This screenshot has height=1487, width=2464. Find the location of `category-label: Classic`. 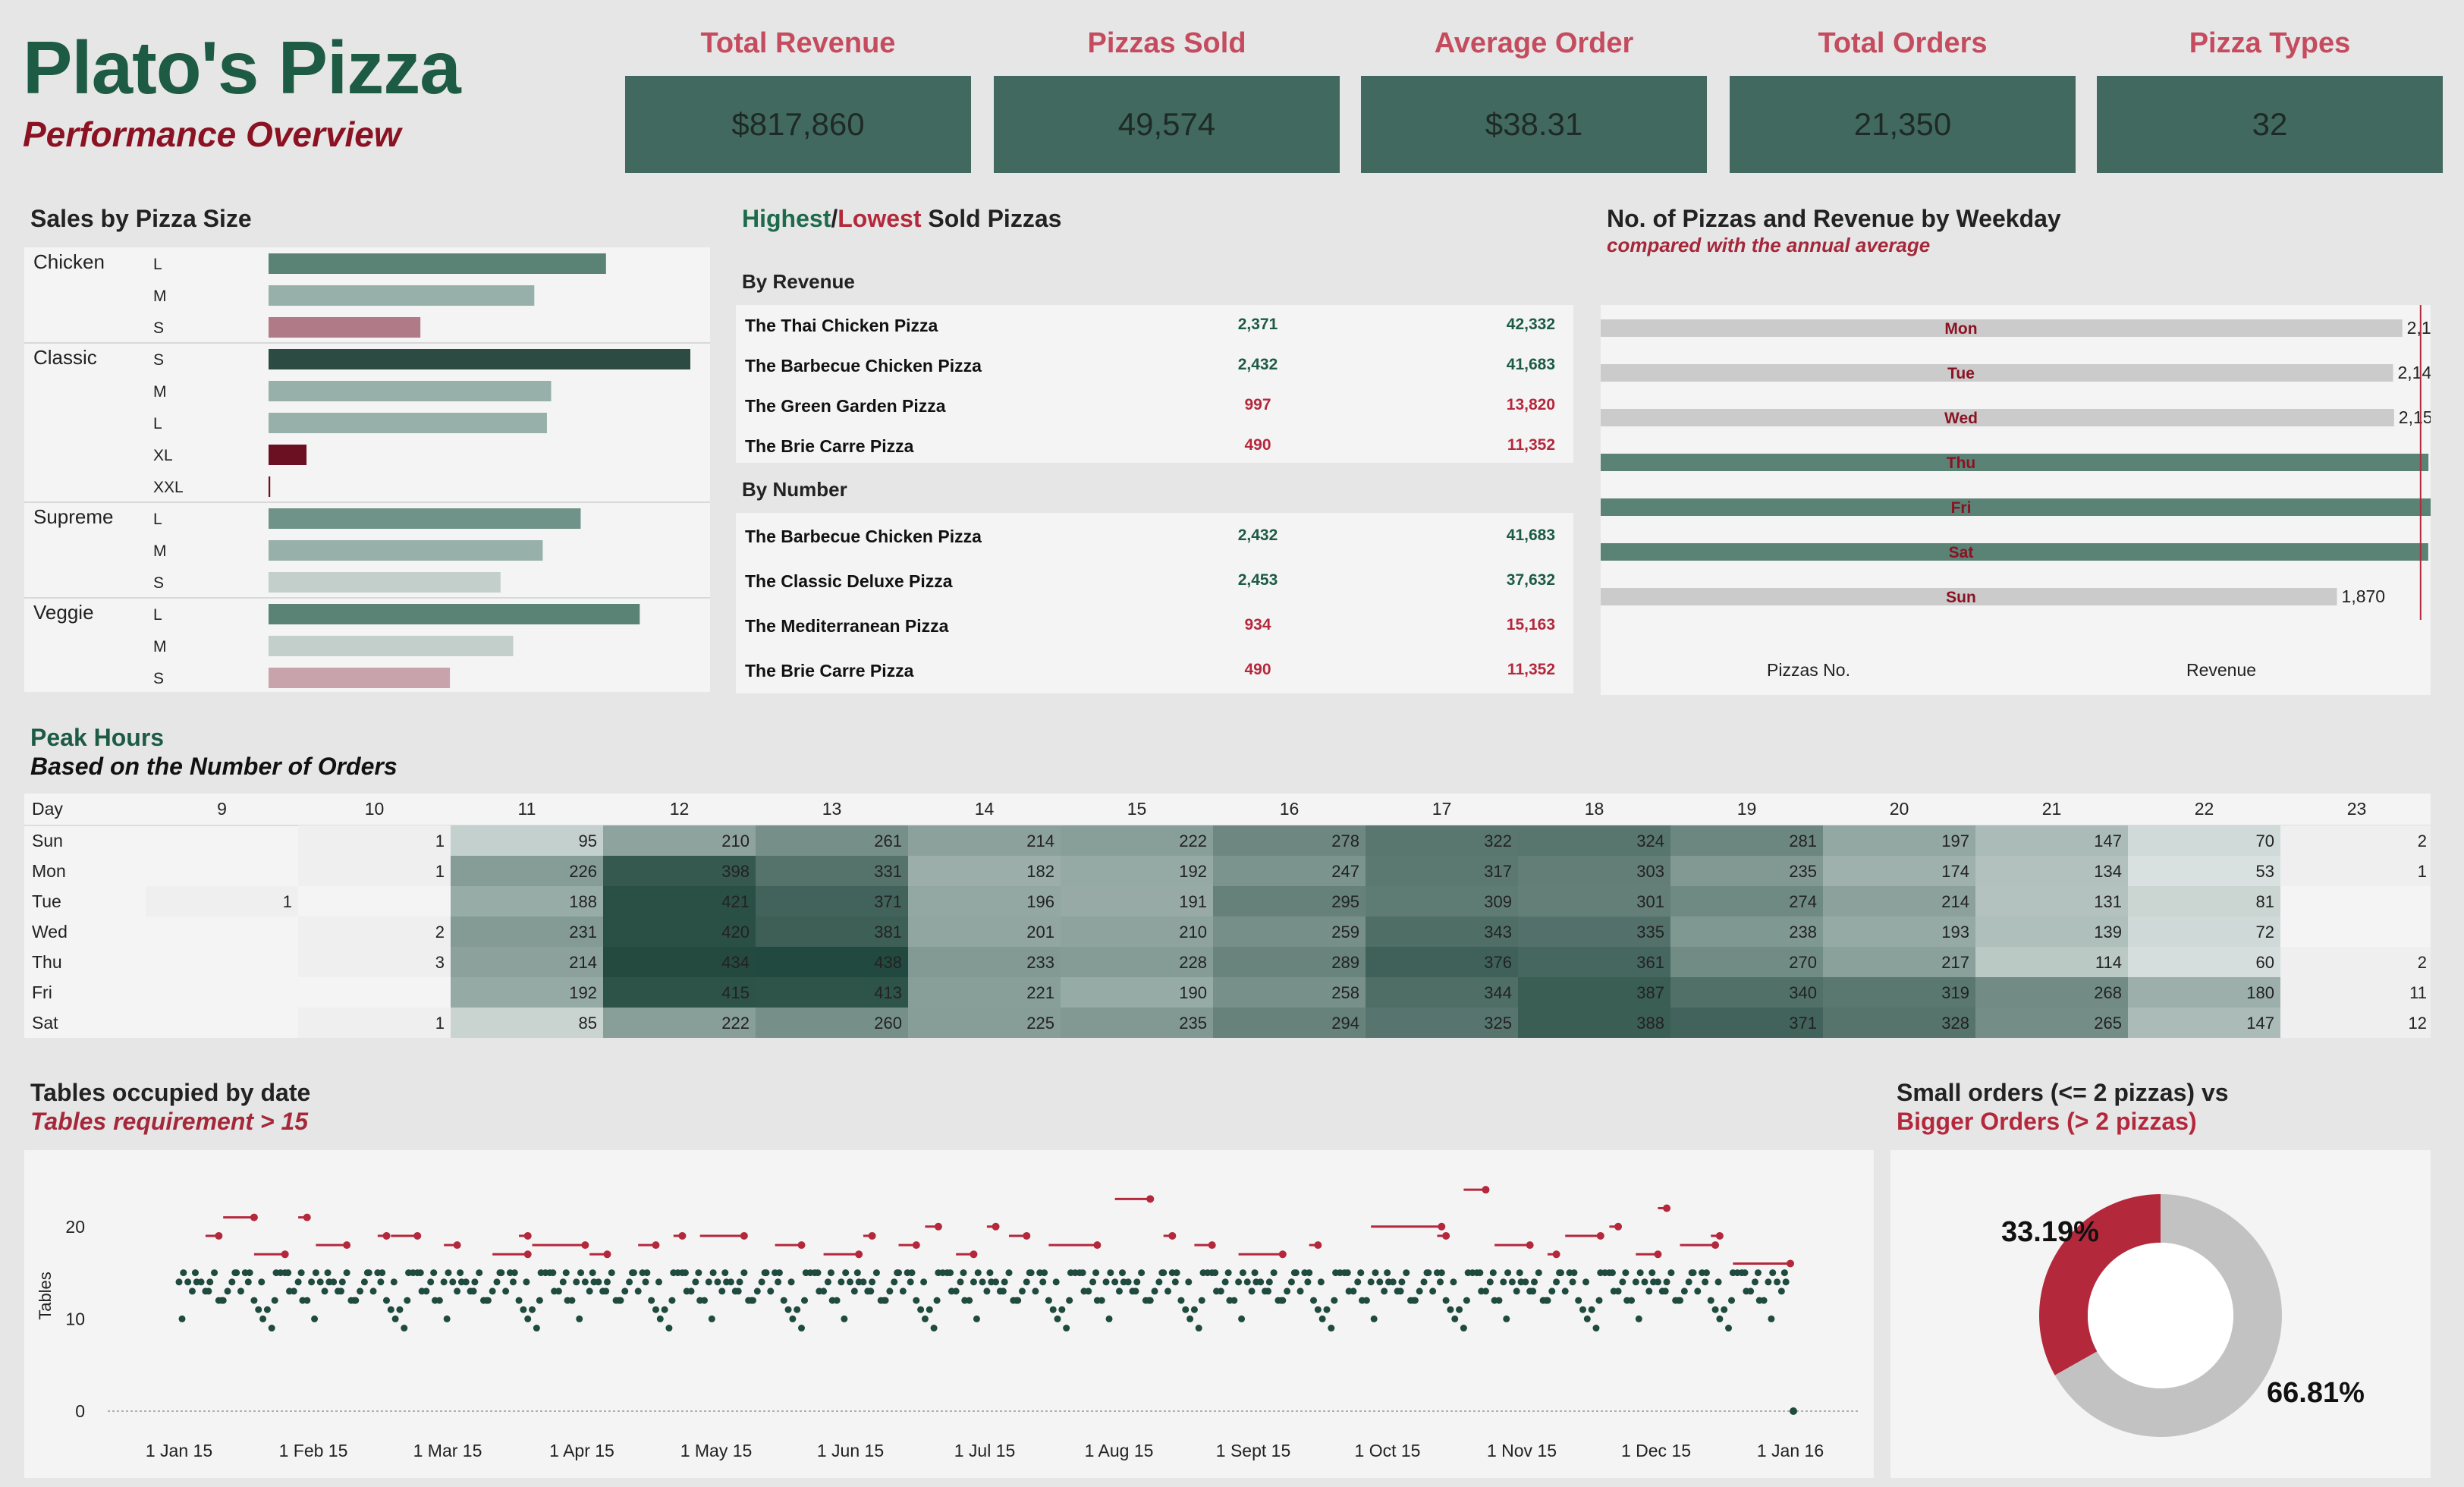

category-label: Classic is located at coordinates (65, 358).